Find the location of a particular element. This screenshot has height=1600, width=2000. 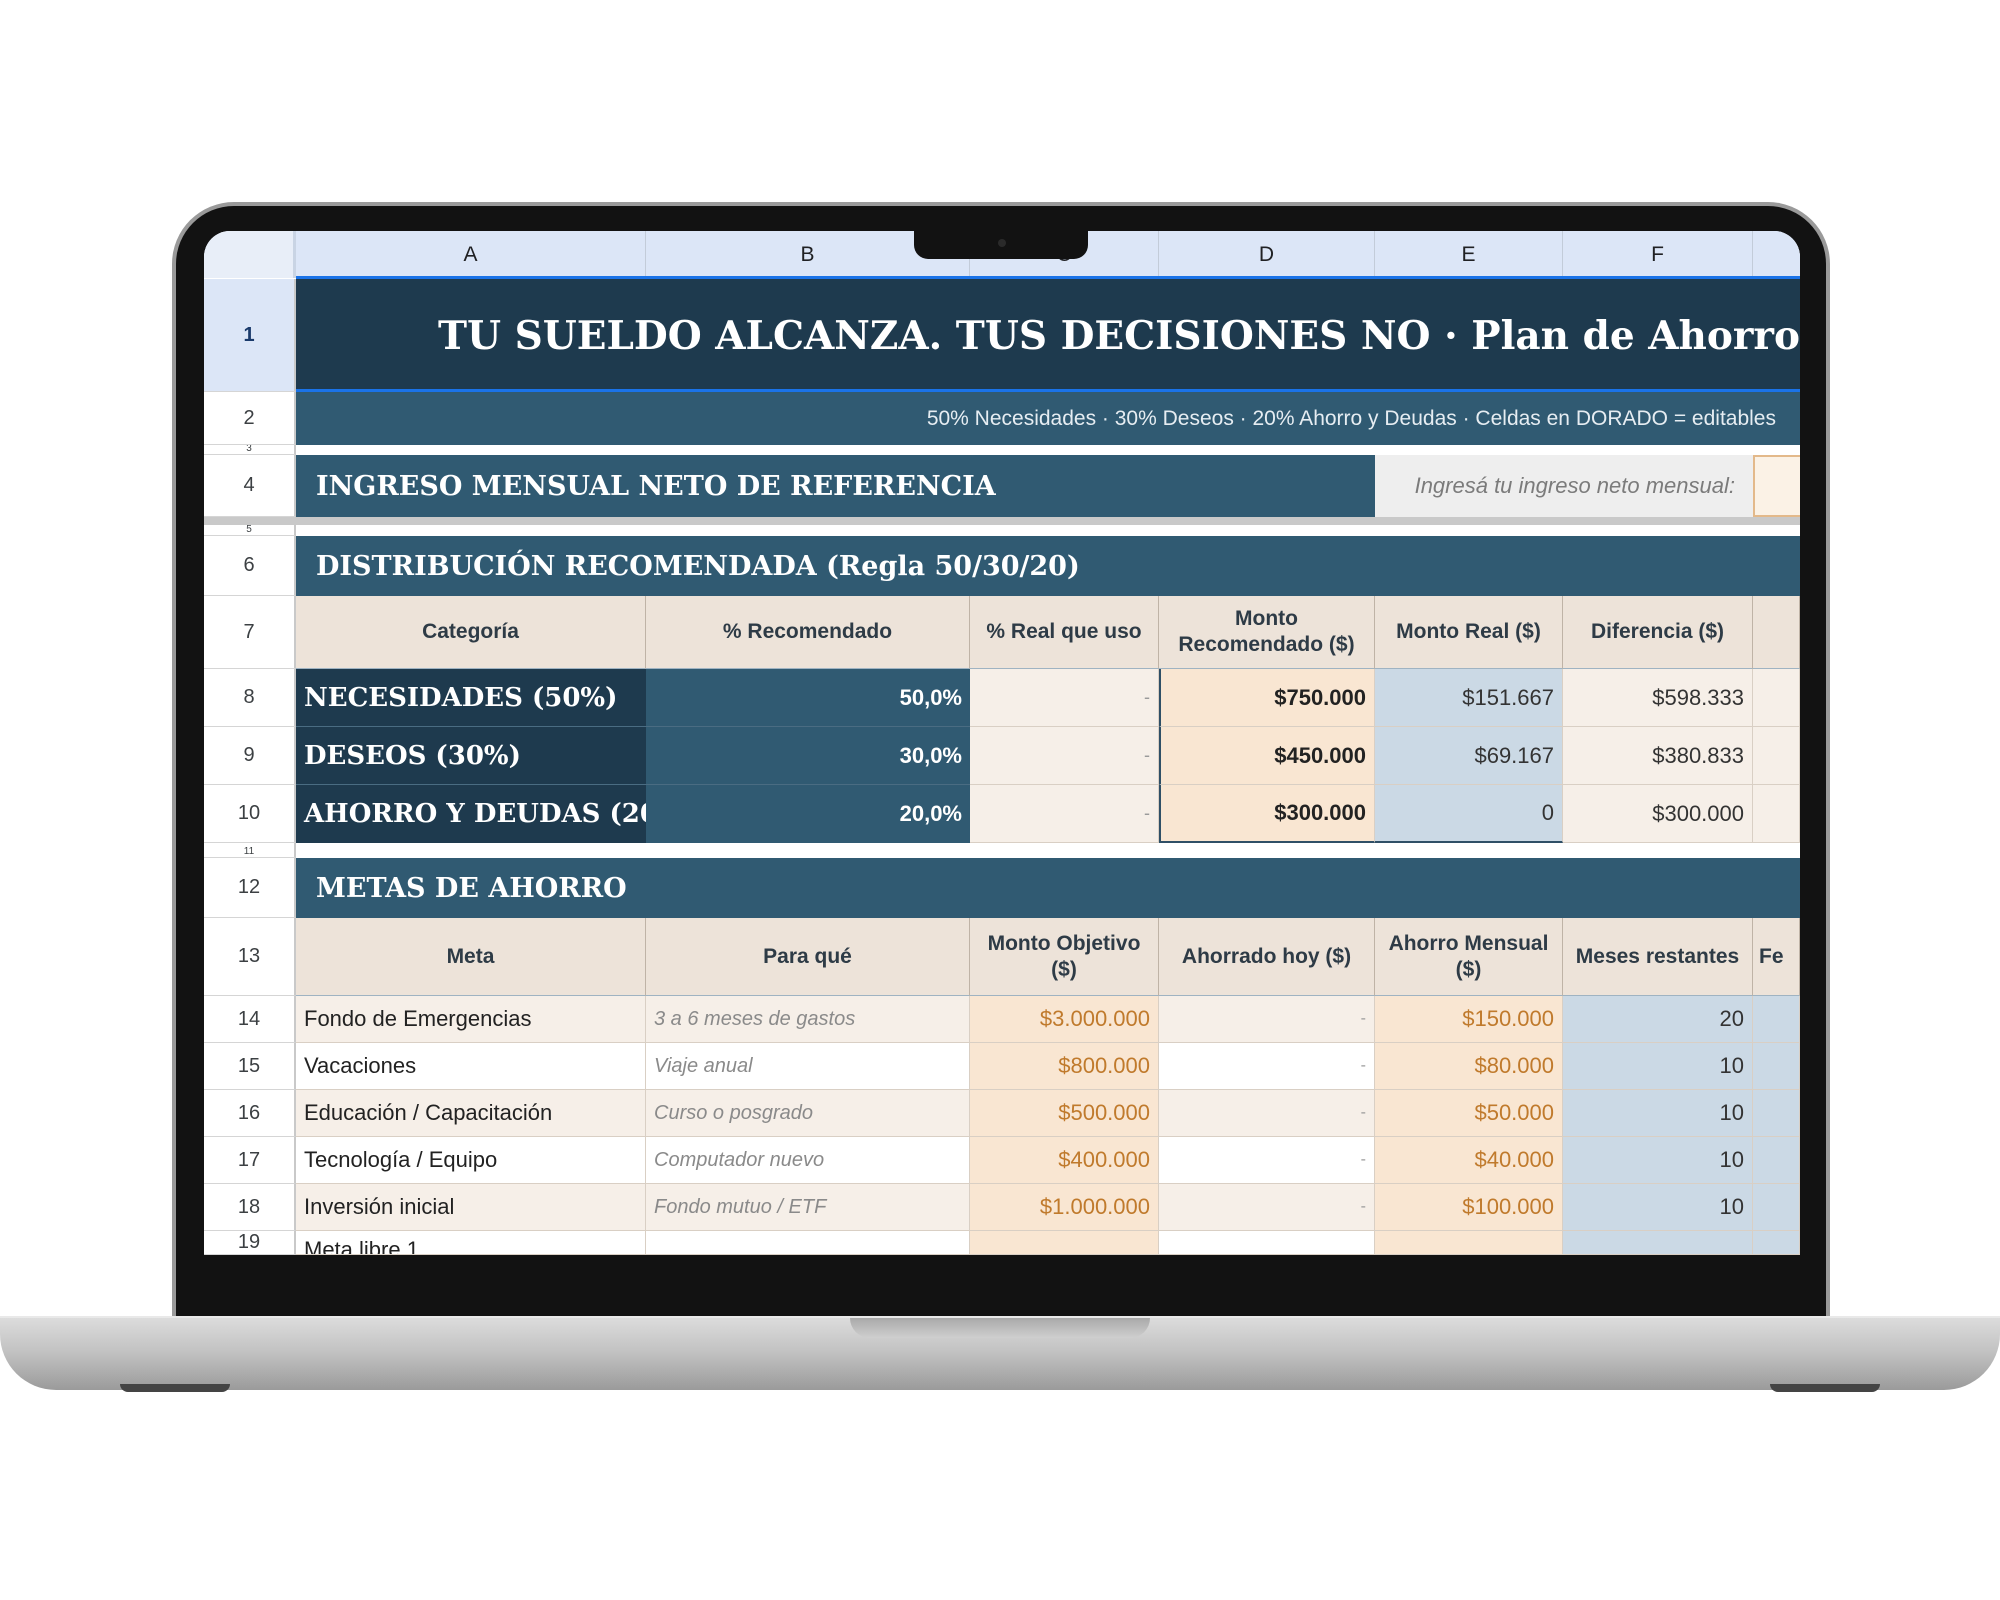

dist-pct-rec-ahorro: 20,0% is located at coordinates (808, 814).